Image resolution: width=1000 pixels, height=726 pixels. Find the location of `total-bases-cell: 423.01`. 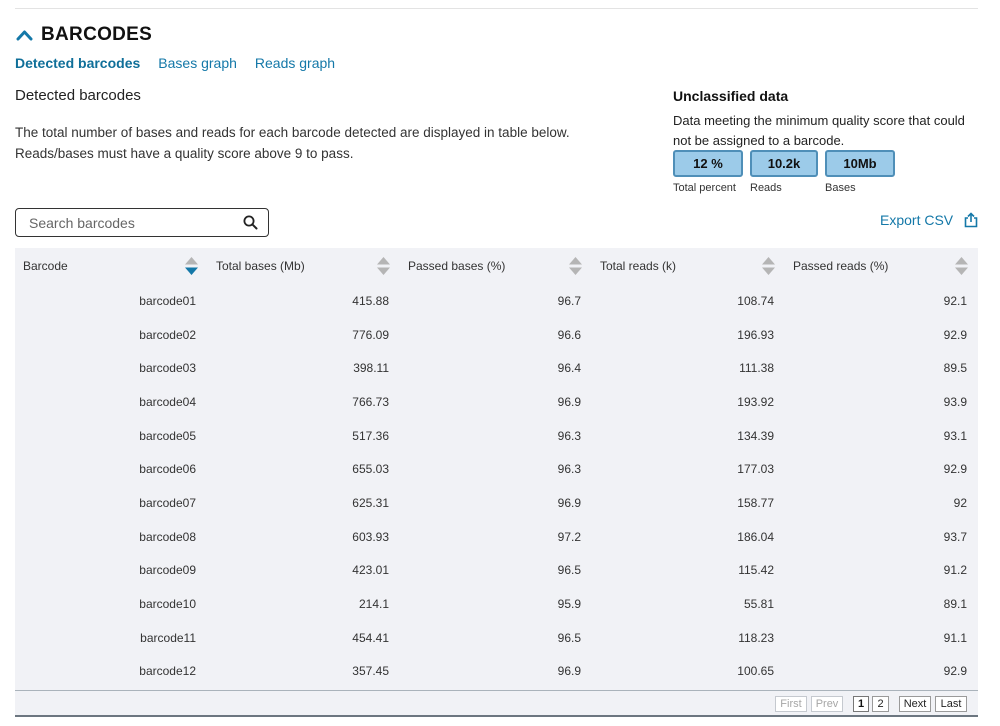

total-bases-cell: 423.01 is located at coordinates (370, 570).